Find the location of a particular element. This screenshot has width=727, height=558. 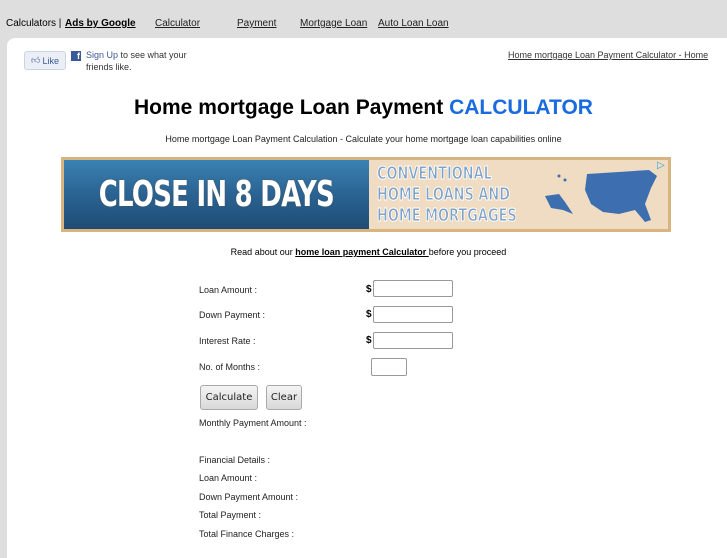

like-label: Like is located at coordinates (50, 60).